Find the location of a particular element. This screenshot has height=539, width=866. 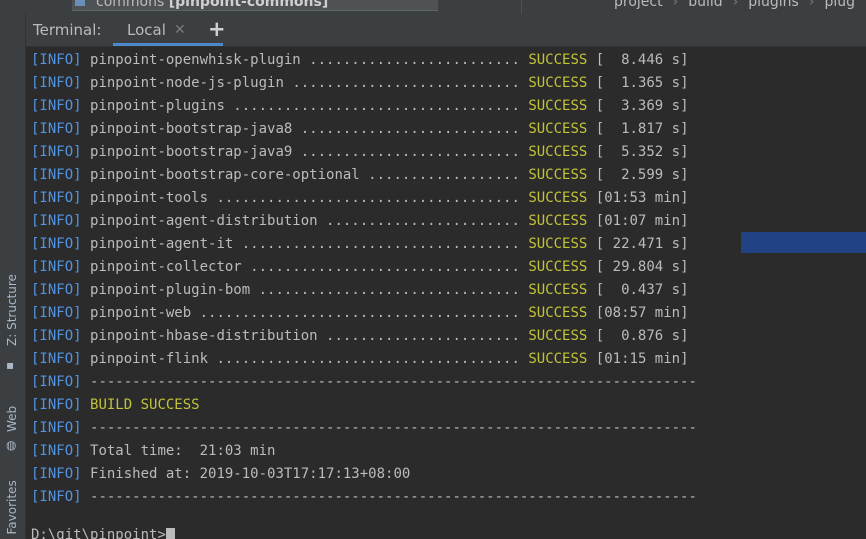

left-tool-stripe: ▪ Z: Structure ◍ Web 2: Favorites is located at coordinates (13, 276).